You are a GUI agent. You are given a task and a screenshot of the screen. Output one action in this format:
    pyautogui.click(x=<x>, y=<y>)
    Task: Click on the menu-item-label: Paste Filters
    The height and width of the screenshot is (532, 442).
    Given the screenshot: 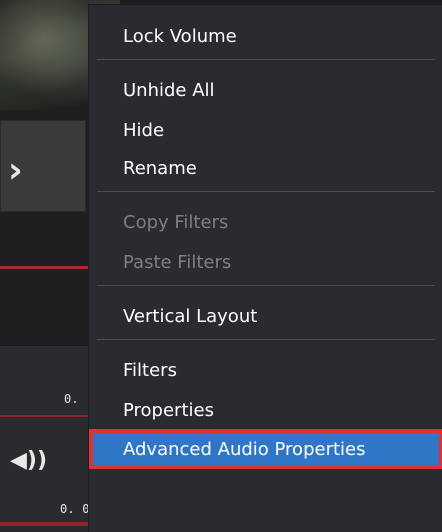 What is the action you would take?
    pyautogui.click(x=177, y=262)
    